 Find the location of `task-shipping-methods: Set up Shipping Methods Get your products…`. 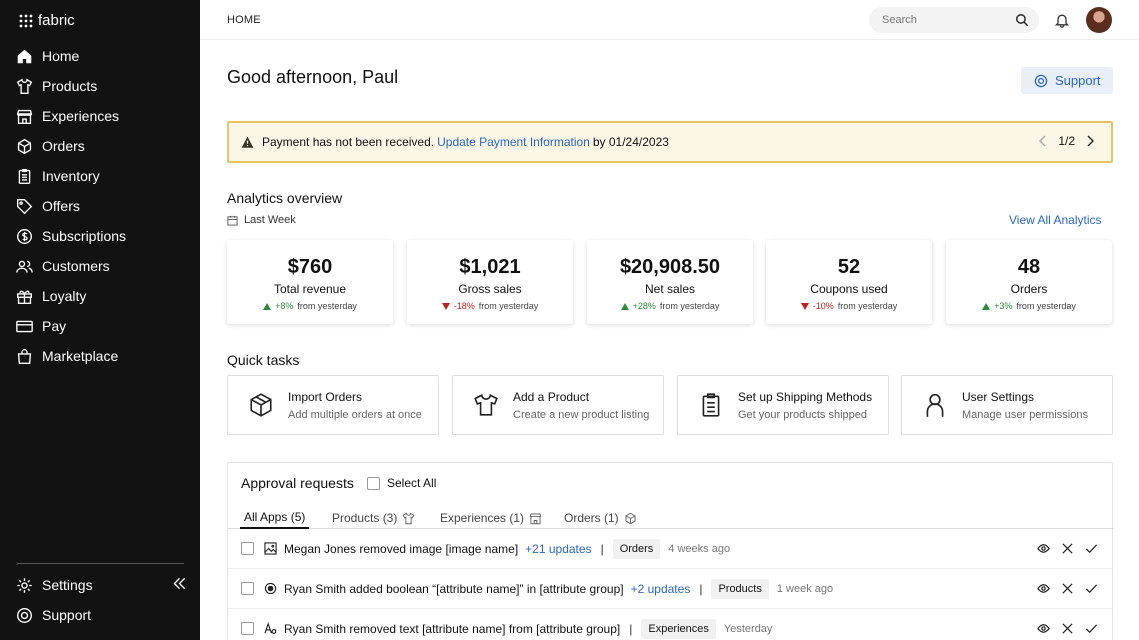

task-shipping-methods: Set up Shipping Methods Get your products… is located at coordinates (783, 405).